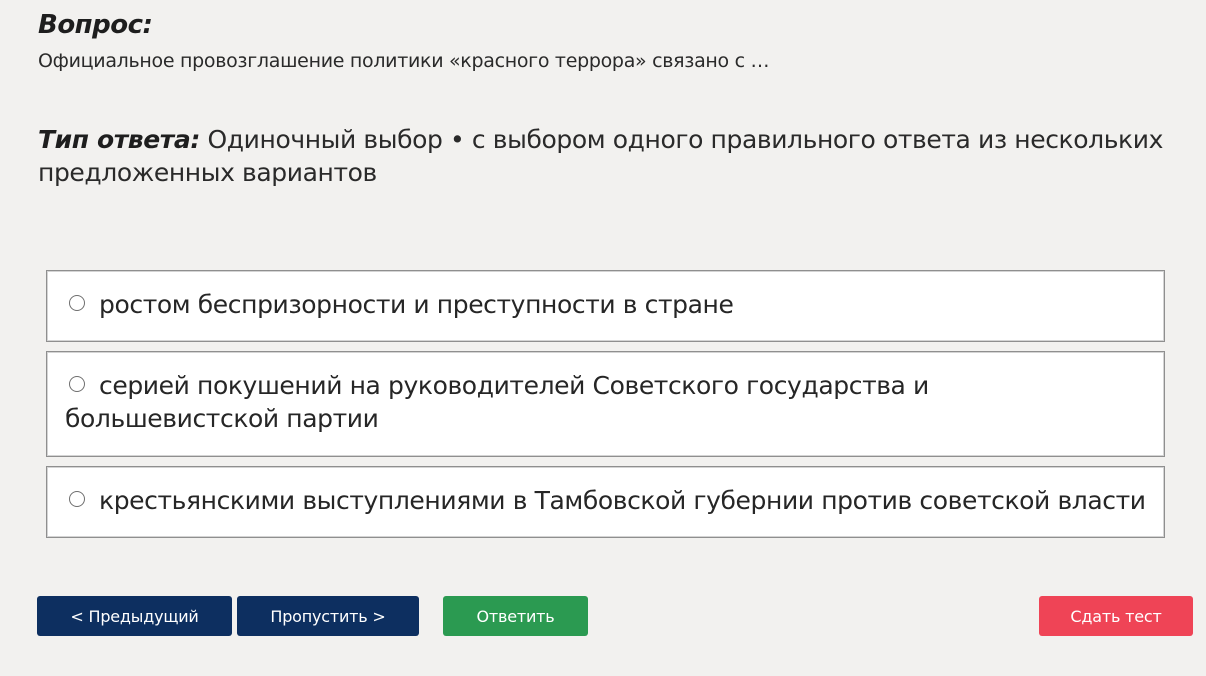 Image resolution: width=1206 pixels, height=676 pixels. I want to click on skip-button: Пропустить >, so click(328, 616).